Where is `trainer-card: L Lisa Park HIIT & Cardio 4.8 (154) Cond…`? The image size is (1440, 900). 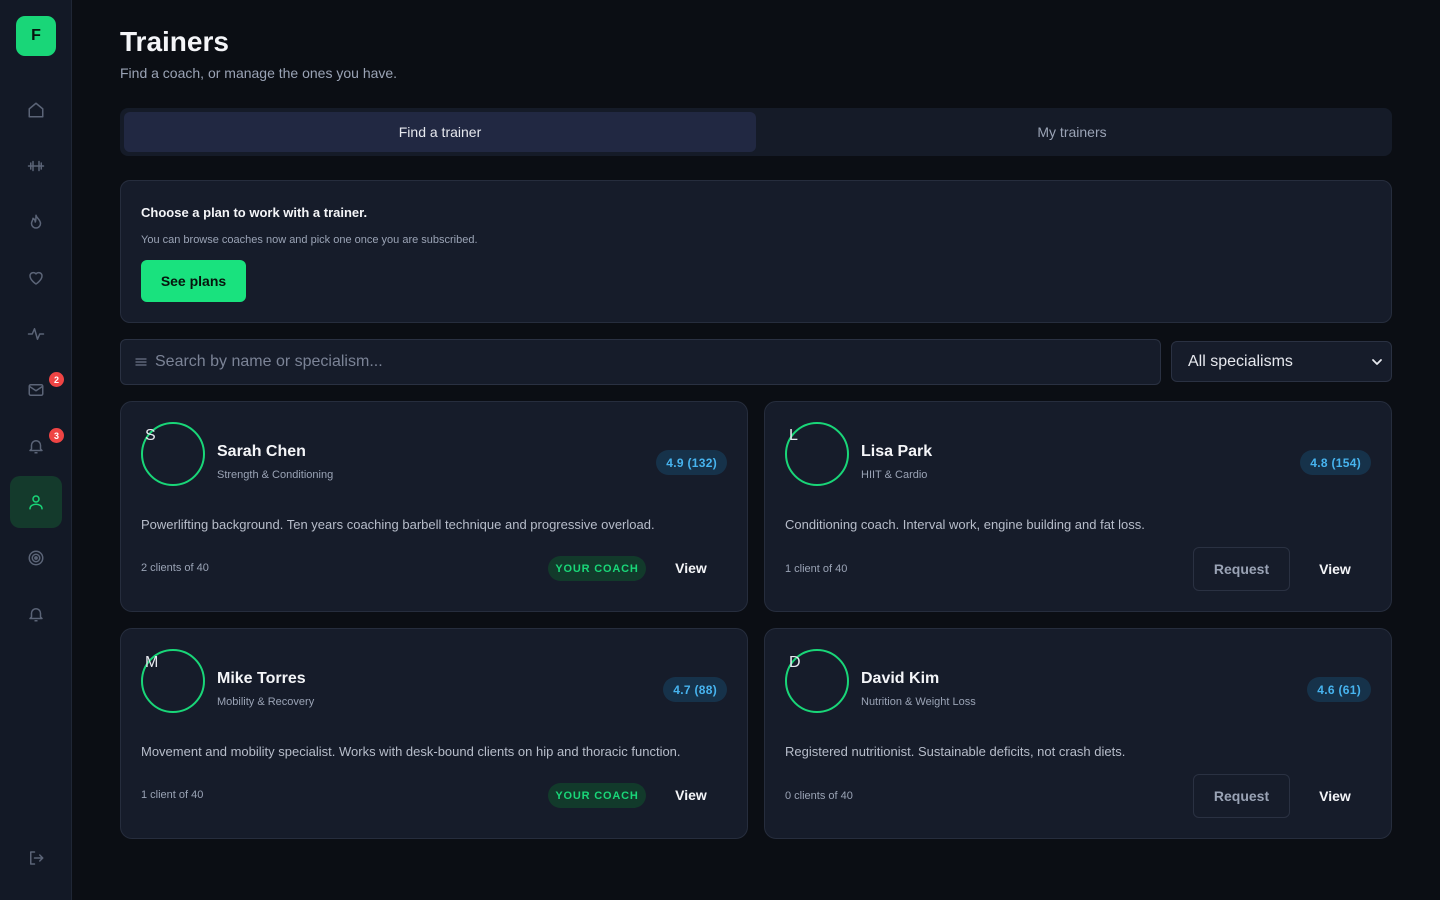 trainer-card: L Lisa Park HIIT & Cardio 4.8 (154) Cond… is located at coordinates (1078, 506).